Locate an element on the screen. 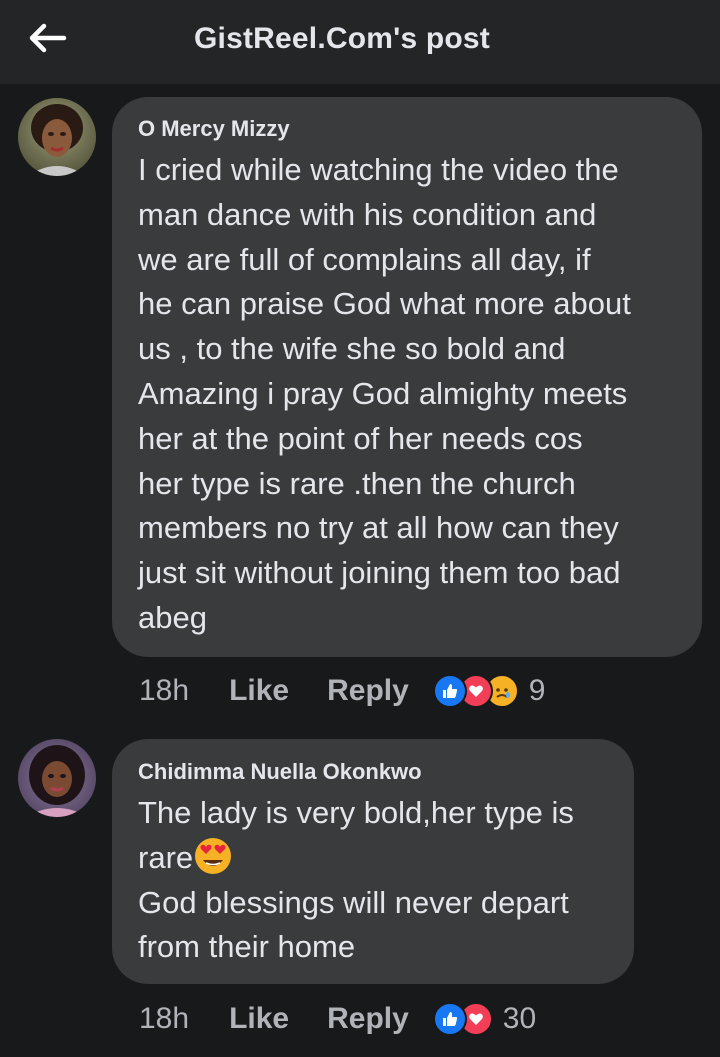  comment-actions: 18h Like Reply 9 is located at coordinates (342, 691).